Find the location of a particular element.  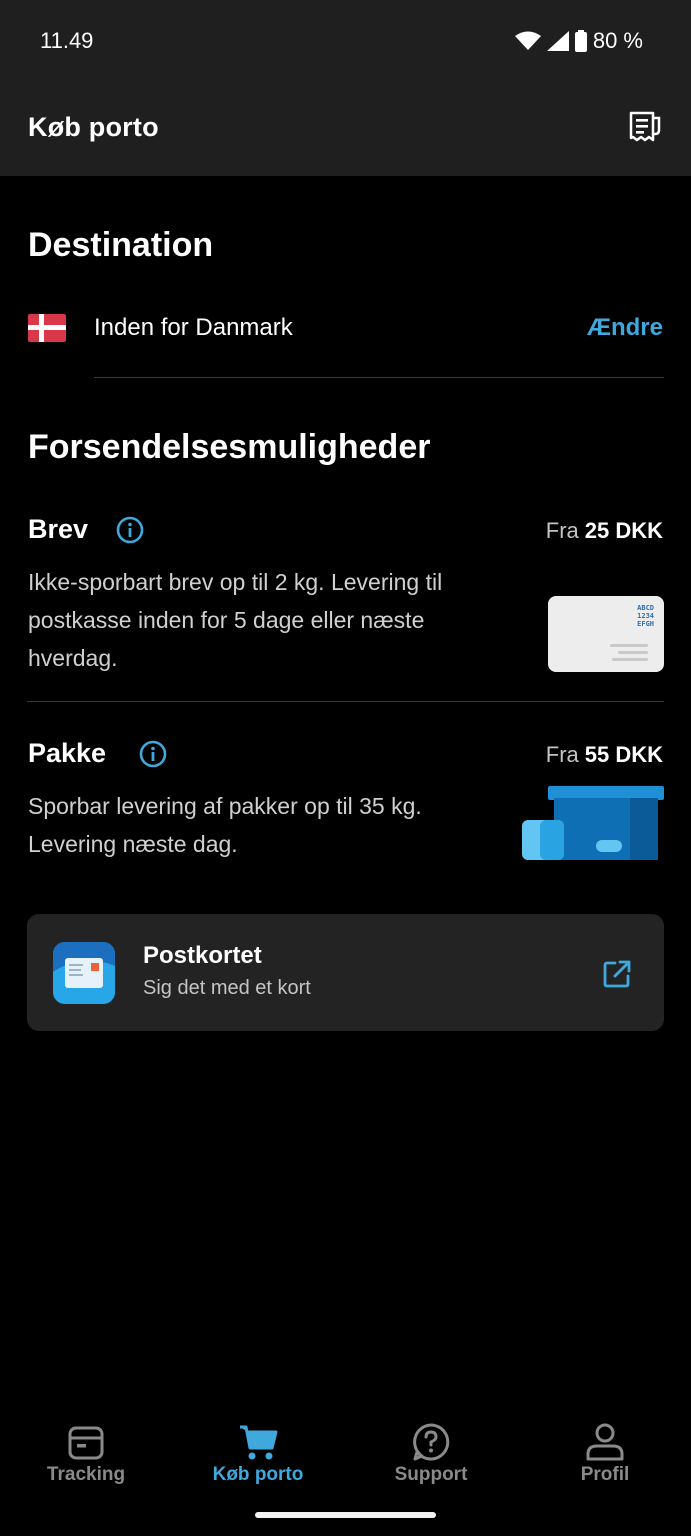

bottom-navigation: Tracking Køb porto Support Profil is located at coordinates (345, 1457).